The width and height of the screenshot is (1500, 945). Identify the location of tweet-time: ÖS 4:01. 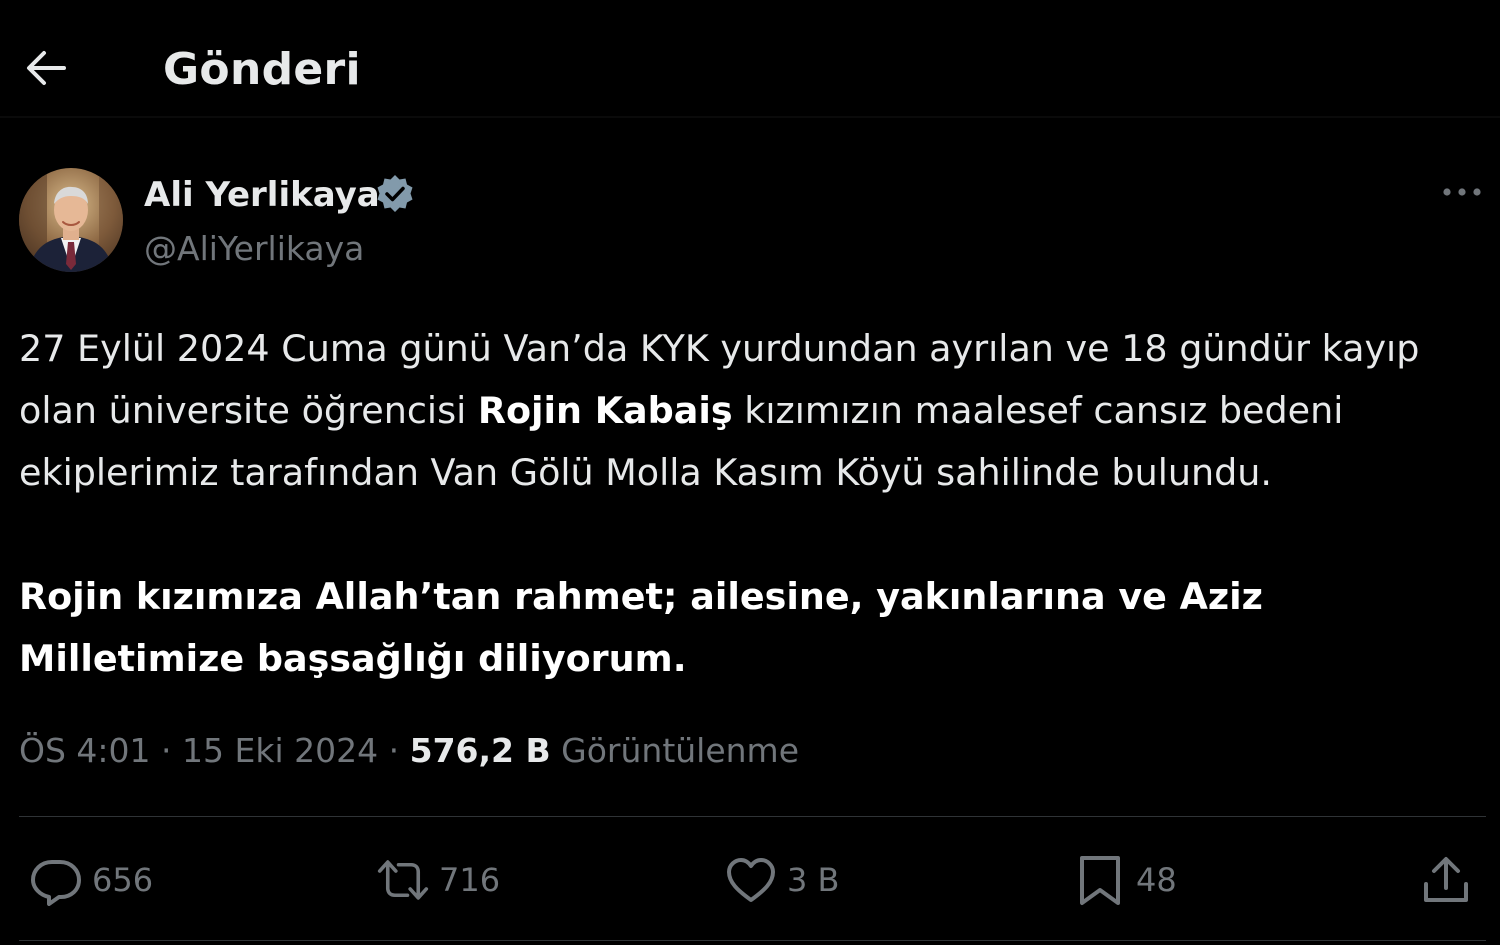
(85, 750).